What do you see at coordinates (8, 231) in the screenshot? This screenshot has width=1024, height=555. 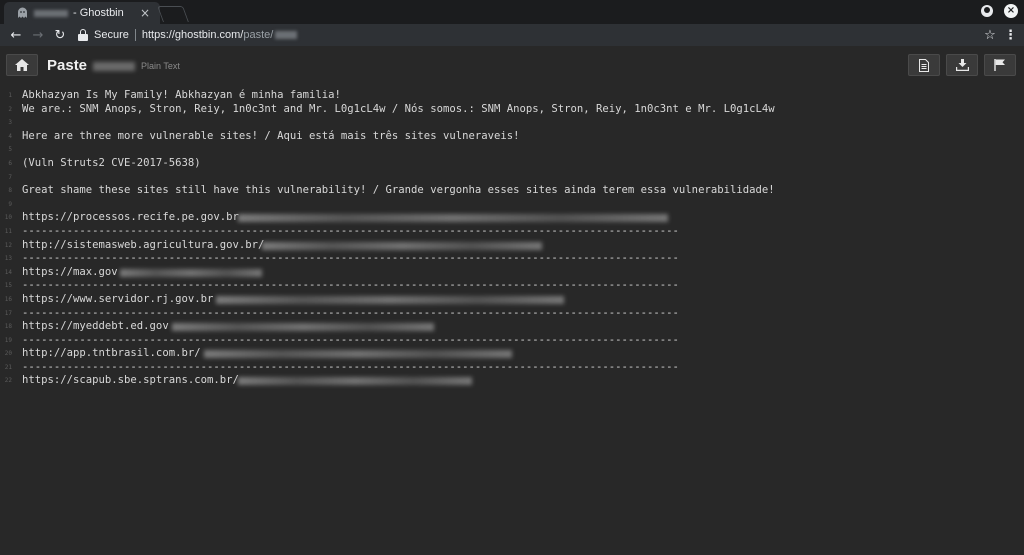 I see `line-number: 11` at bounding box center [8, 231].